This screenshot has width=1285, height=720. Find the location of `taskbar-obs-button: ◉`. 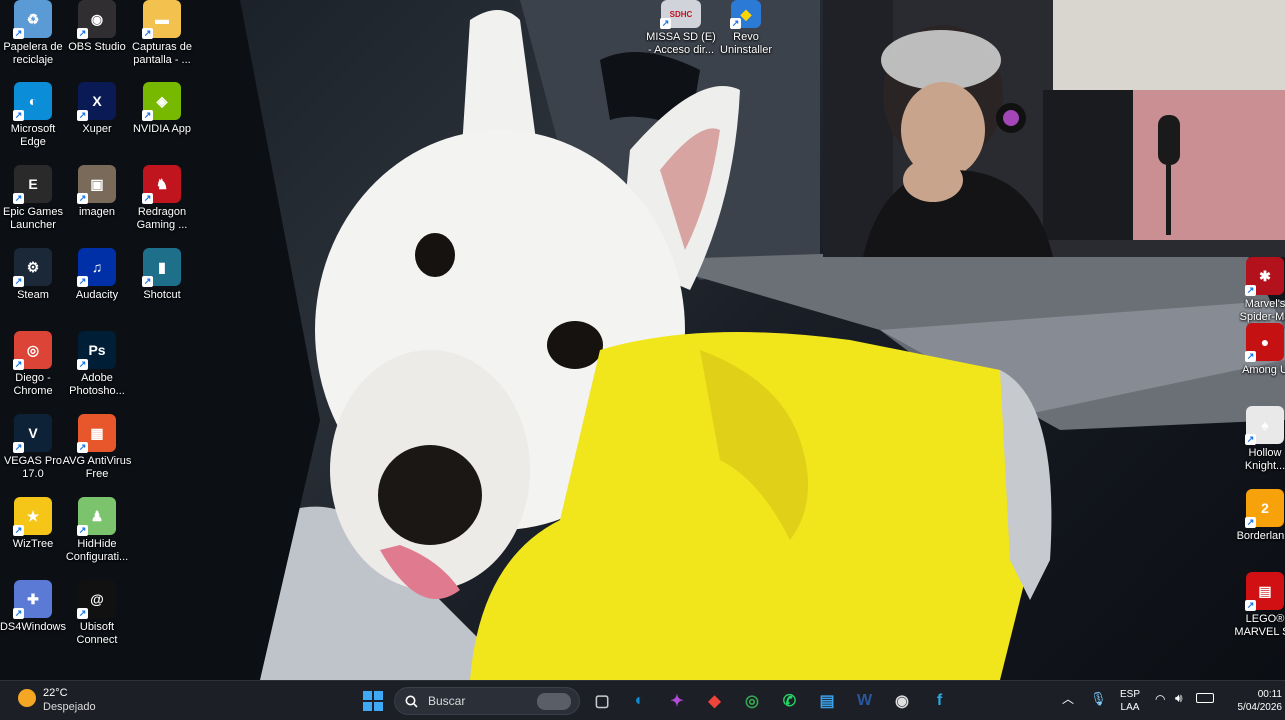

taskbar-obs-button: ◉ is located at coordinates (902, 701).